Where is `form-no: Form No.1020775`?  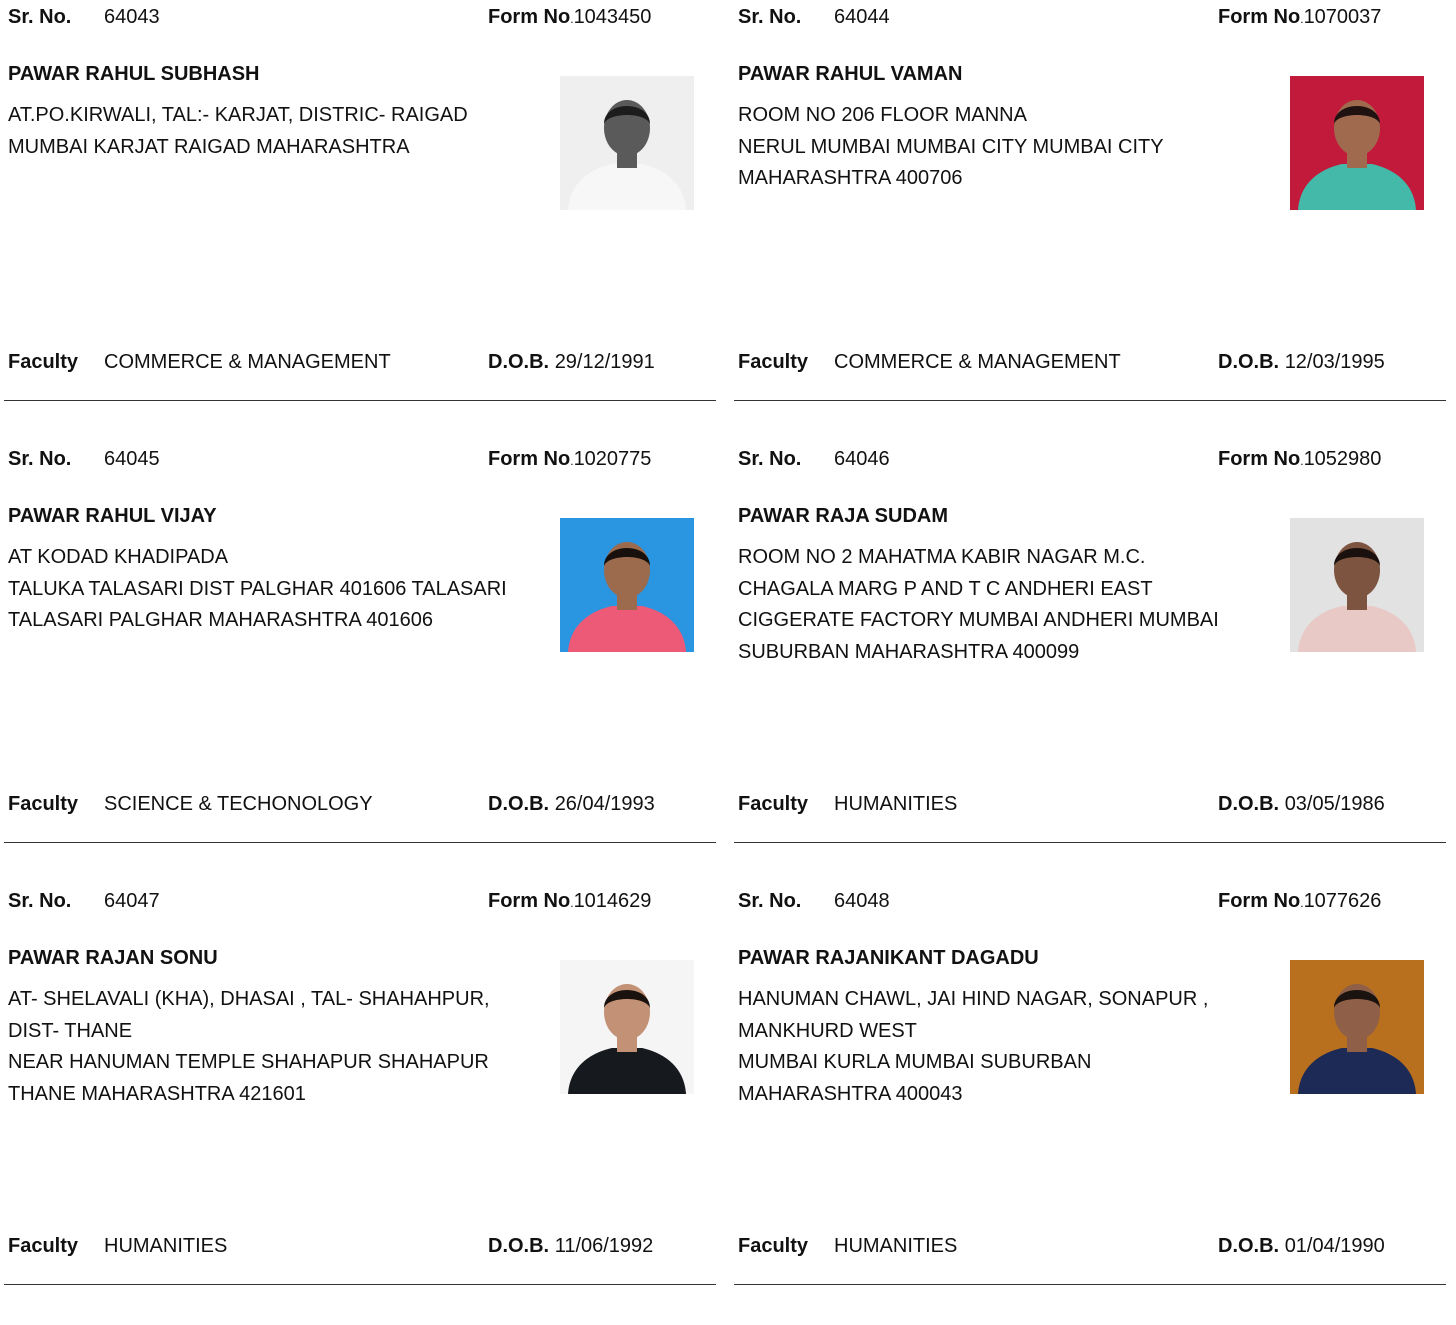 form-no: Form No.1020775 is located at coordinates (570, 459).